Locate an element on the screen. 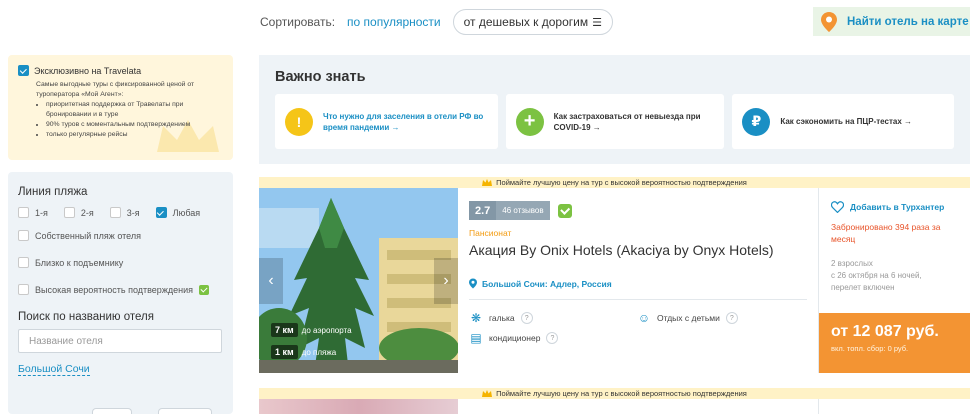 This screenshot has width=970, height=414. location-pin-icon is located at coordinates (473, 283).